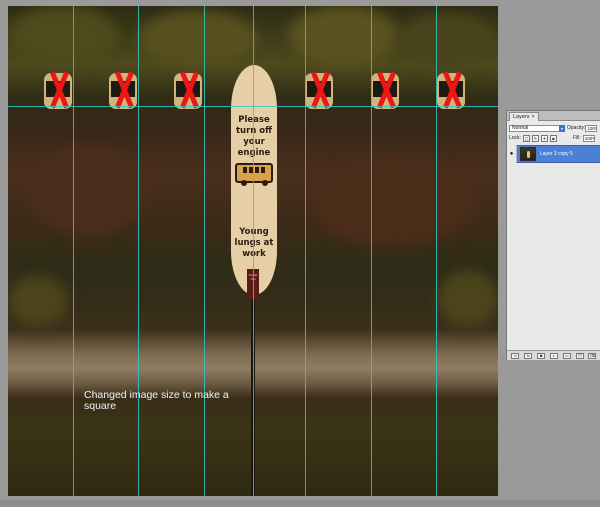 This screenshot has width=600, height=507. What do you see at coordinates (515, 355) in the screenshot?
I see `link-icon: ∞` at bounding box center [515, 355].